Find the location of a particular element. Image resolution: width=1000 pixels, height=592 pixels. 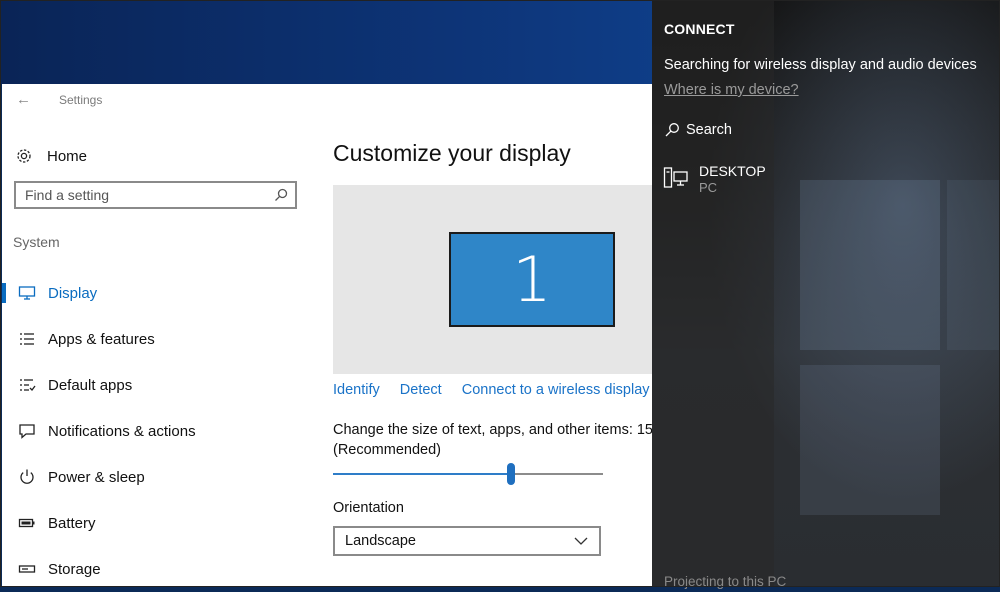

sidebar-item-display: Display is located at coordinates (157, 293).